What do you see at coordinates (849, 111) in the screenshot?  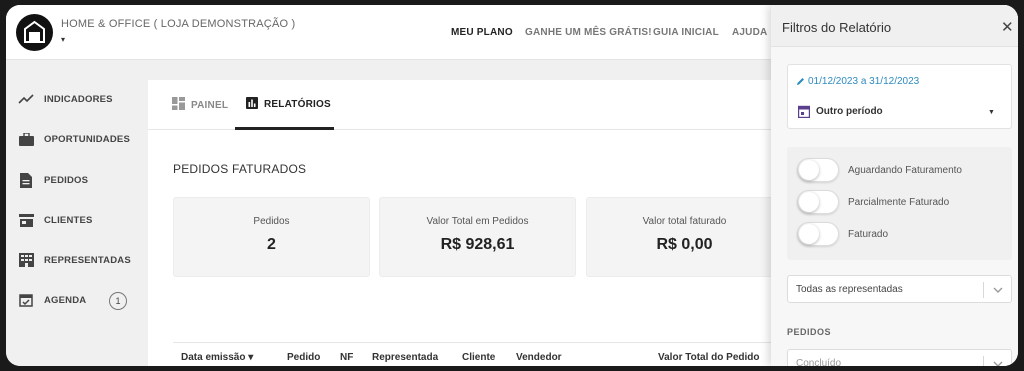 I see `period-select-value: Outro período` at bounding box center [849, 111].